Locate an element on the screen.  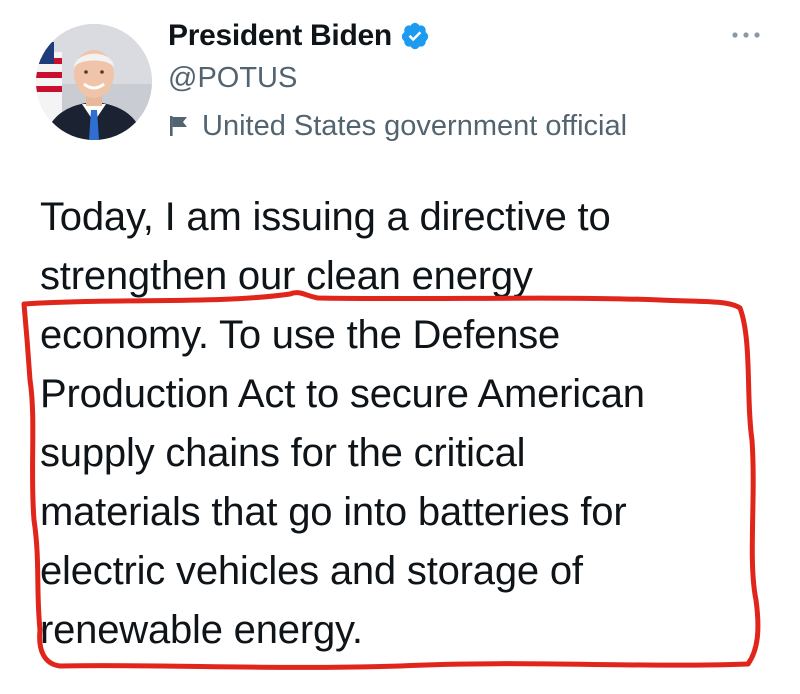
author-display-name: President Biden is located at coordinates (280, 36).